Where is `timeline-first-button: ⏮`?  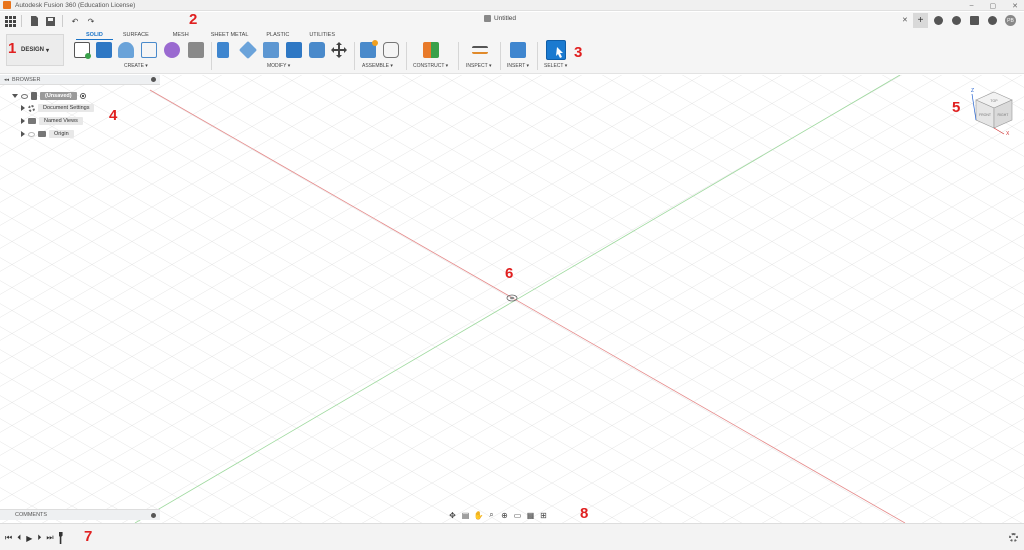
timeline-first-button: ⏮ is located at coordinates (8, 538).